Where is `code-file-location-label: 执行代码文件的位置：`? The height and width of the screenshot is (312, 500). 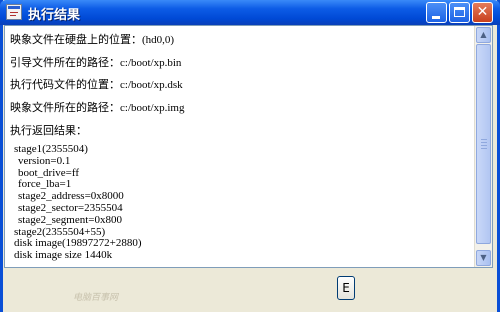 code-file-location-label: 执行代码文件的位置： is located at coordinates (65, 84).